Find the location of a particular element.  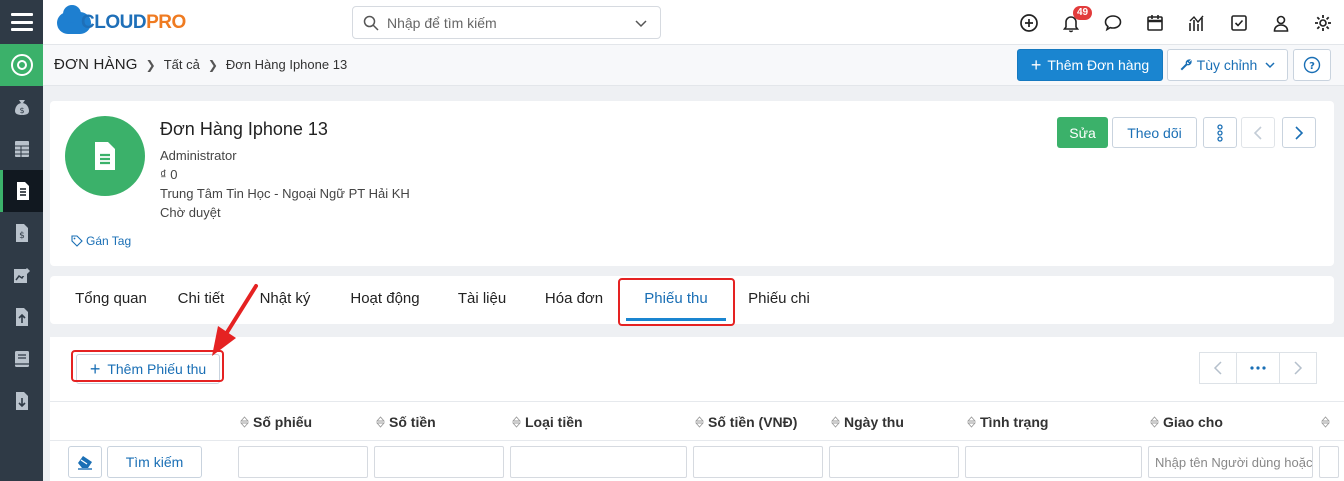

column-currency: Loại tiền is located at coordinates (547, 422).